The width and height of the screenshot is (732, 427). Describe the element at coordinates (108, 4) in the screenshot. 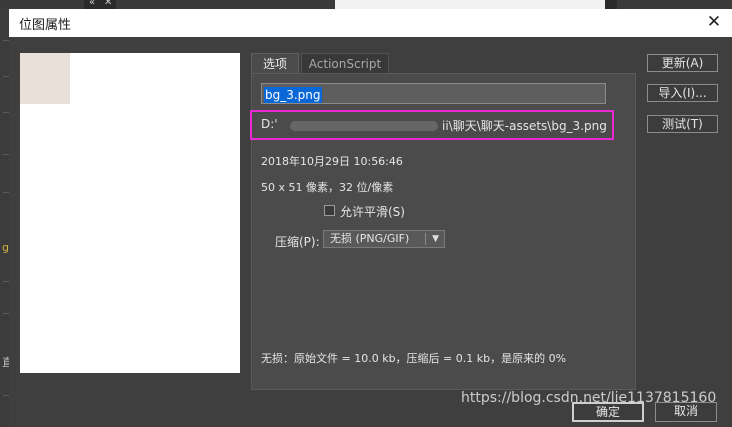

I see `background-close-icon: ✕` at that location.